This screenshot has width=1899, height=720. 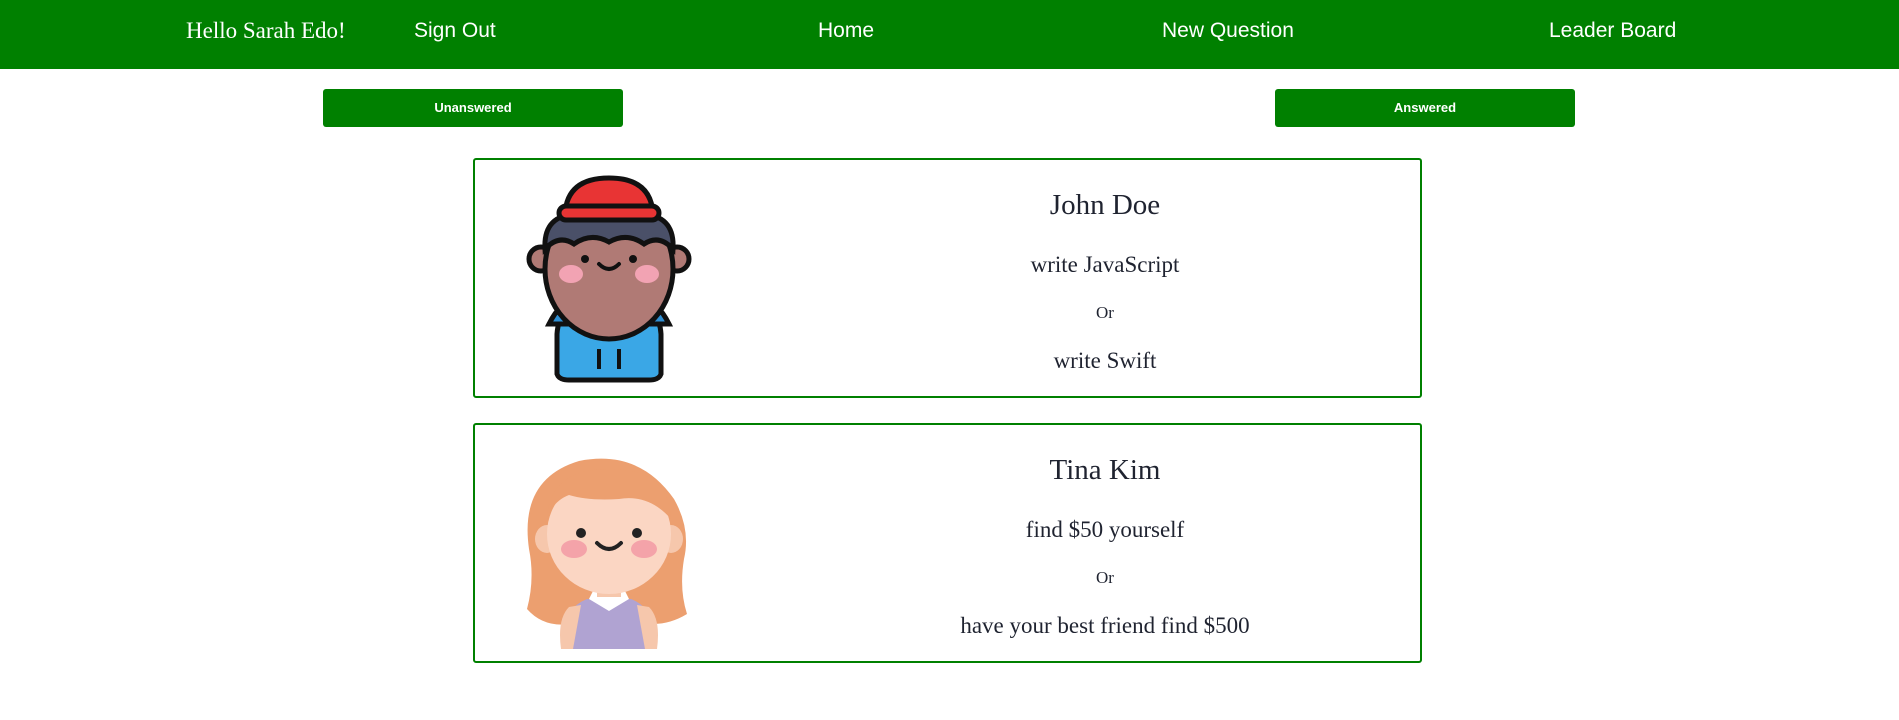 What do you see at coordinates (1105, 205) in the screenshot?
I see `question-author: John Doe` at bounding box center [1105, 205].